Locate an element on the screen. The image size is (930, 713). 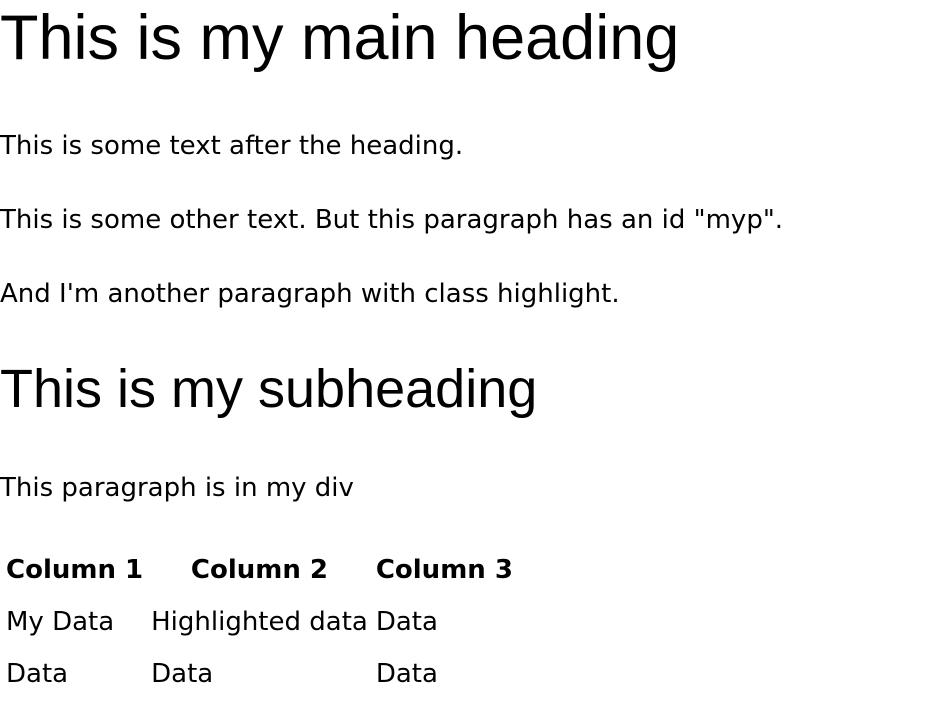
div-paragraph: This paragraph is in my div is located at coordinates (177, 488).